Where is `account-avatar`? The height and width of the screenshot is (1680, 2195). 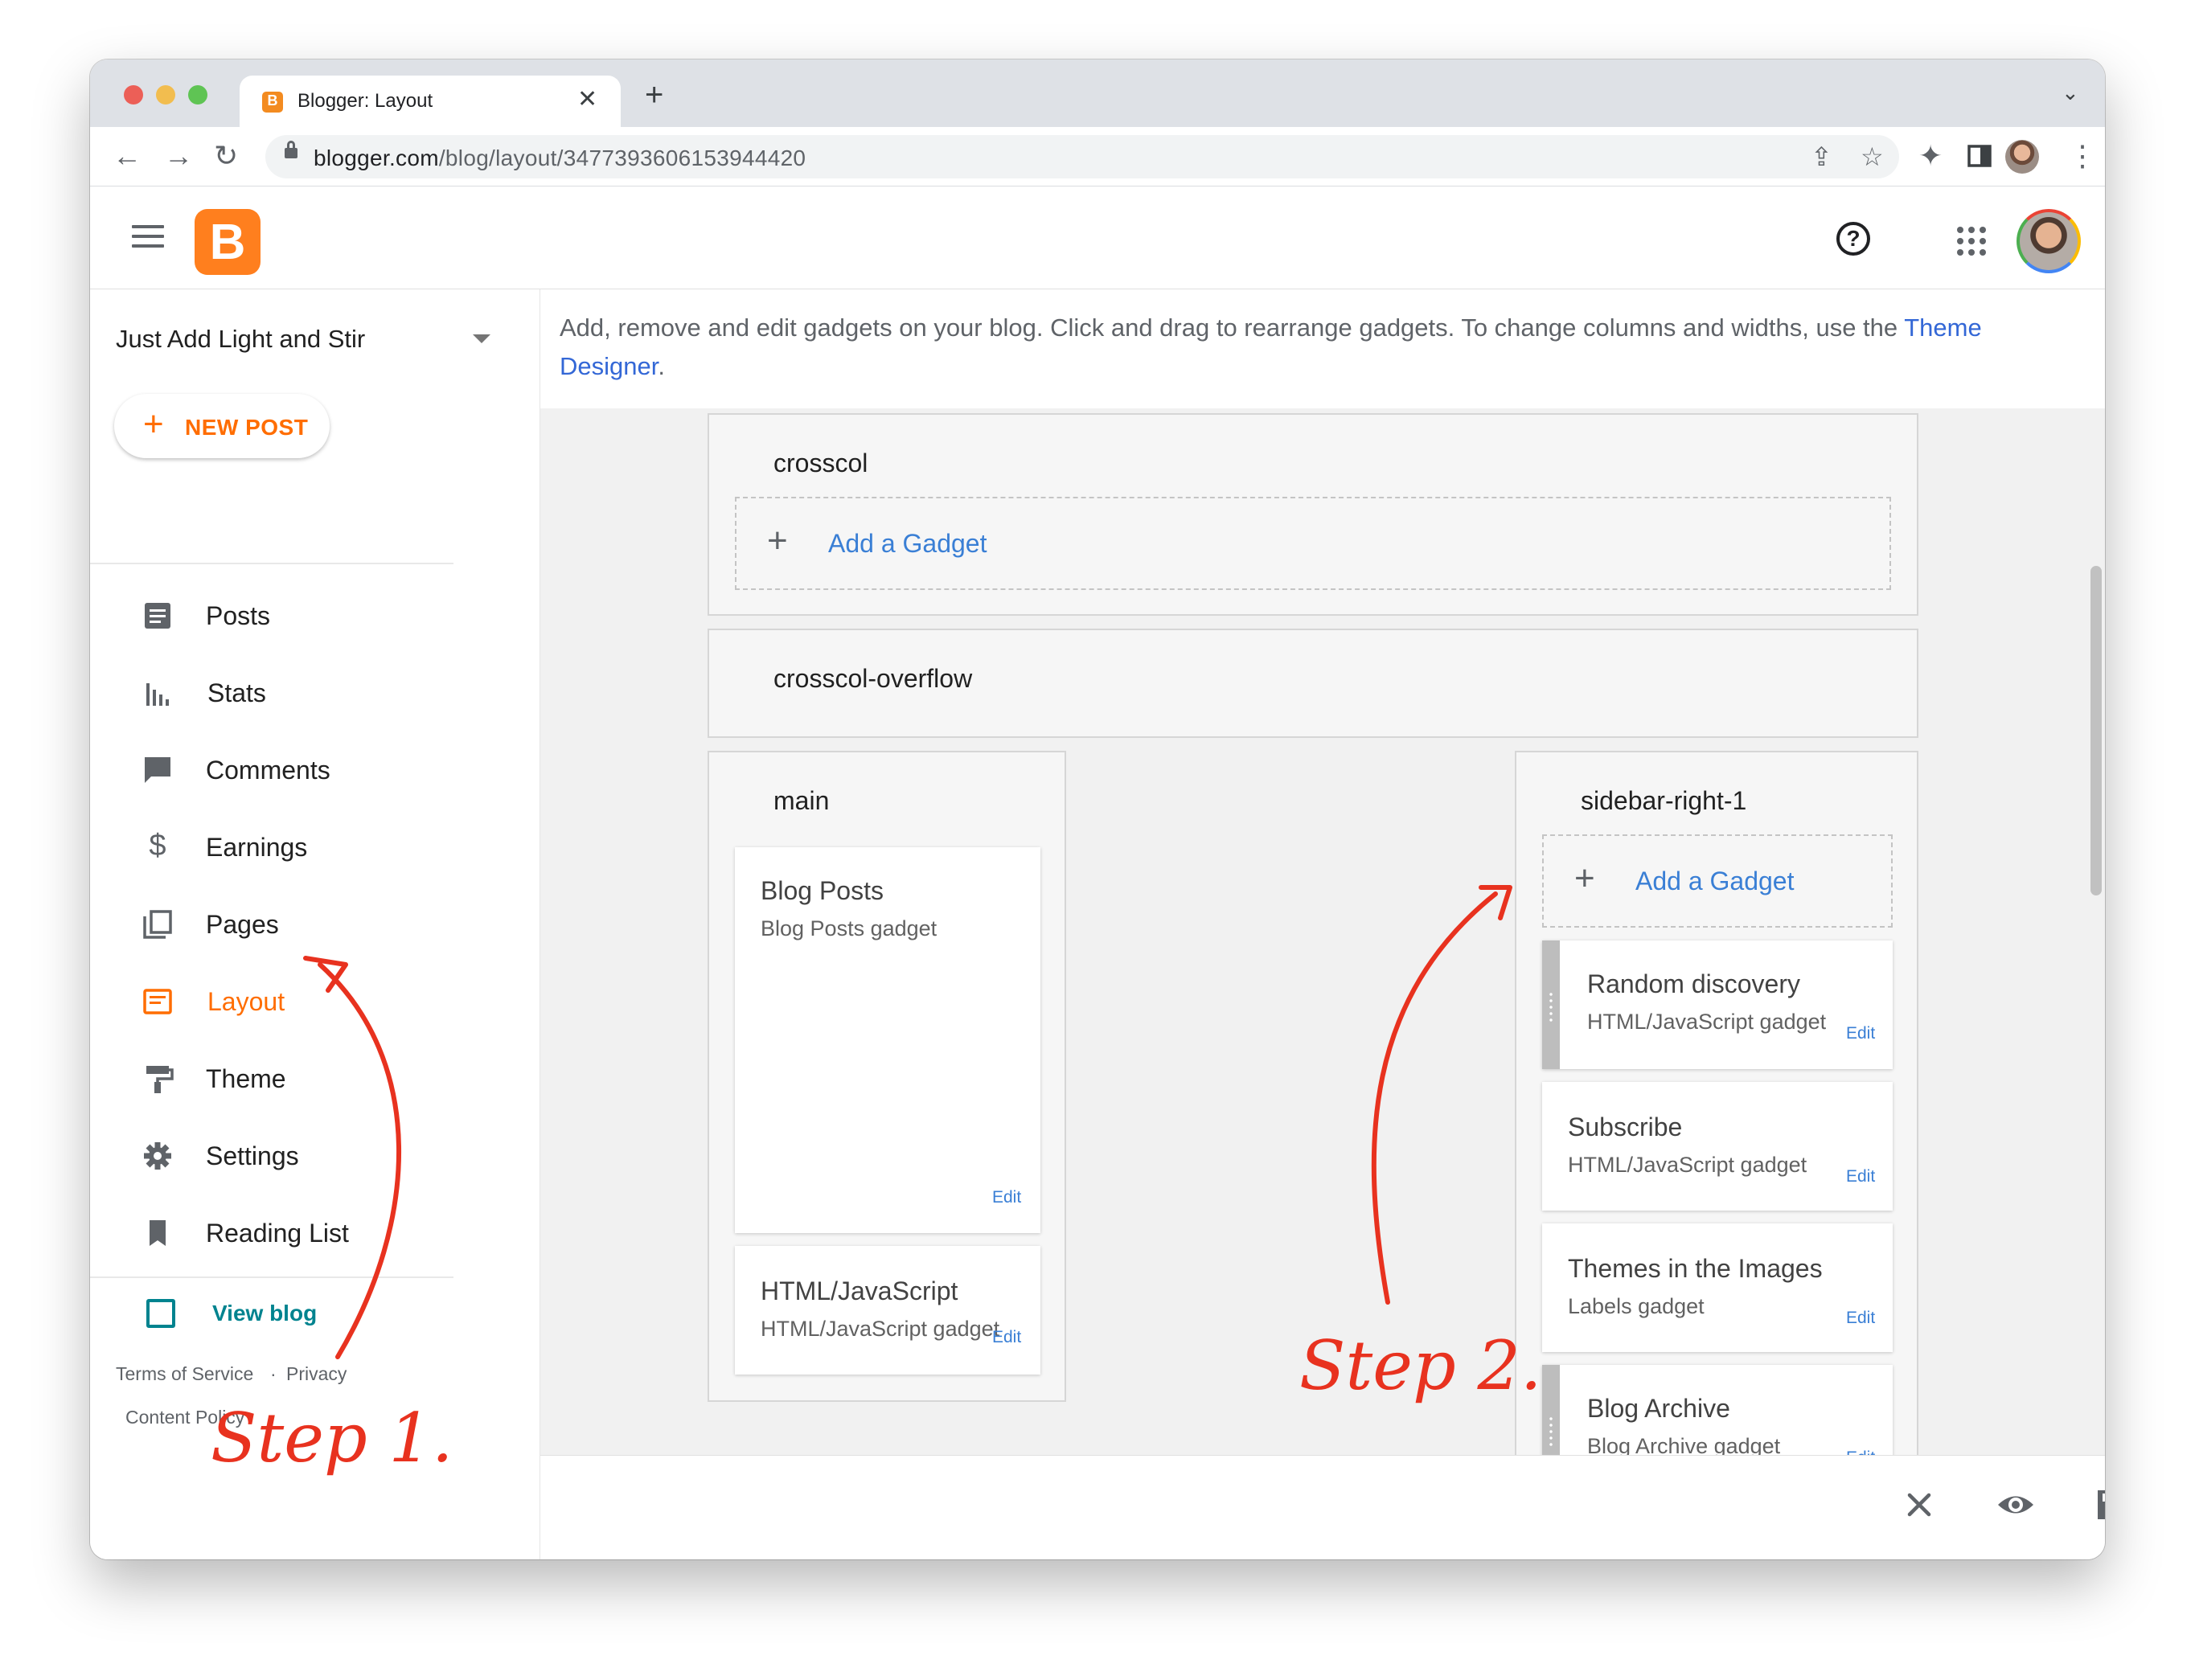
account-avatar is located at coordinates (2049, 241).